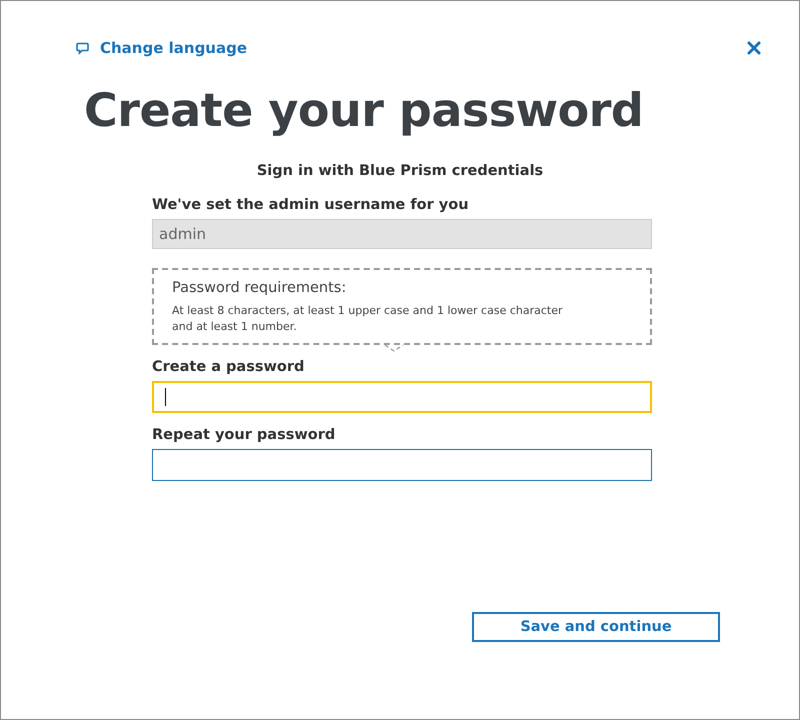 The image size is (800, 720). I want to click on requirements-text: At least 8 characters, at least 1 upper case and 1 lower case character and at least 1 number., so click(368, 319).